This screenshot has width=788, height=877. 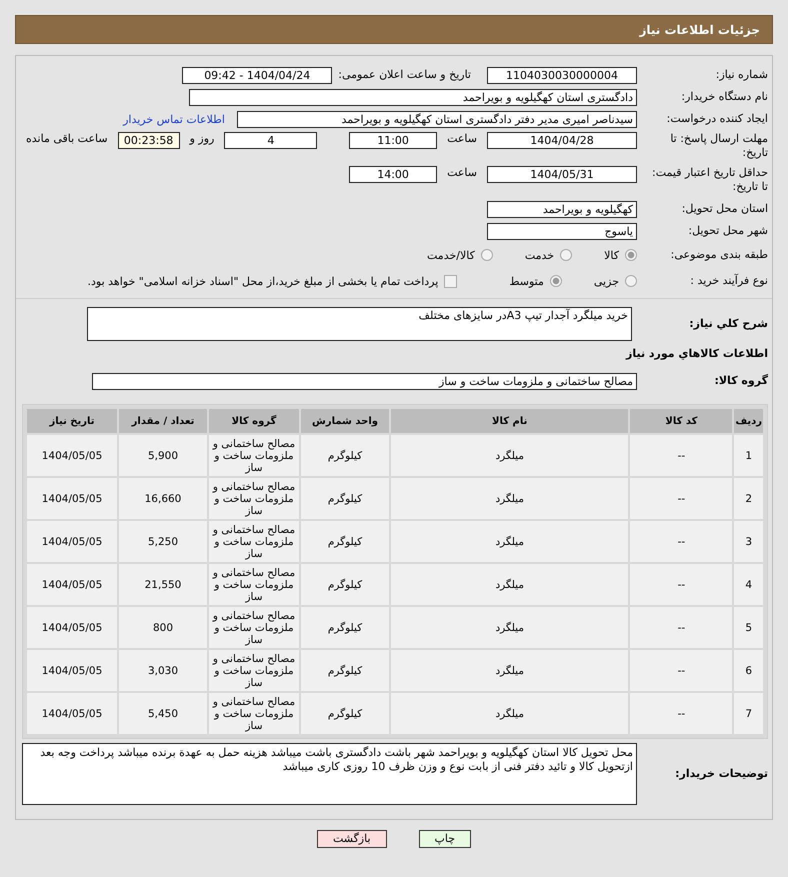 I want to click on column-header: کد کالا, so click(x=681, y=421).